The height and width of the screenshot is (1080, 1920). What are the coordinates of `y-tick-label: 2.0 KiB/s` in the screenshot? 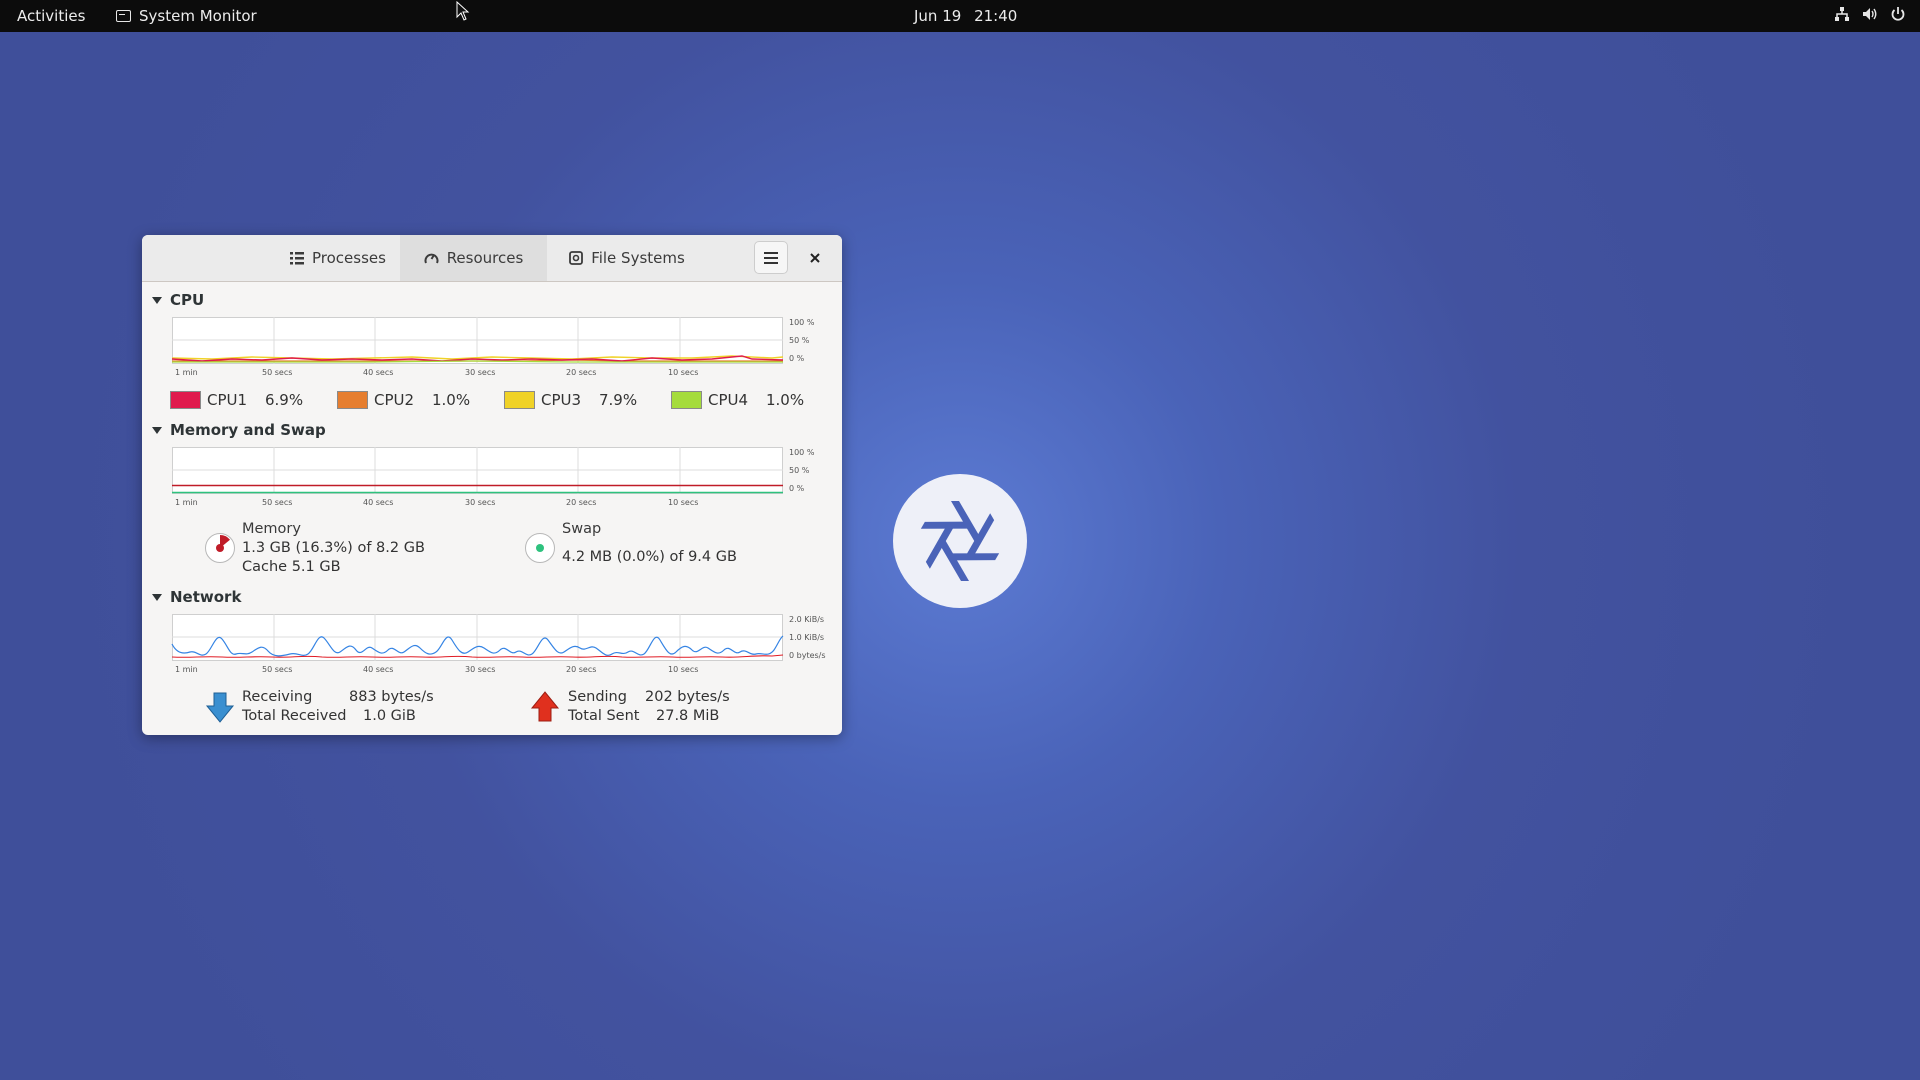 It's located at (806, 619).